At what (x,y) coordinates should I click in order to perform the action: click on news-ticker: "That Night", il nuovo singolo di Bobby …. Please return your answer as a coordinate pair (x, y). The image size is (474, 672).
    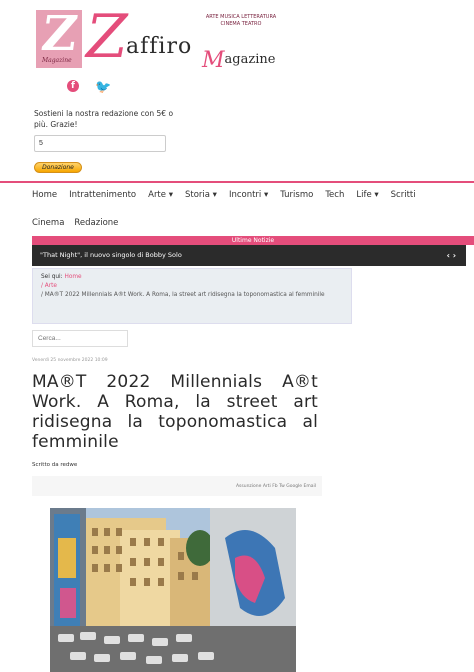
    Looking at the image, I should click on (249, 255).